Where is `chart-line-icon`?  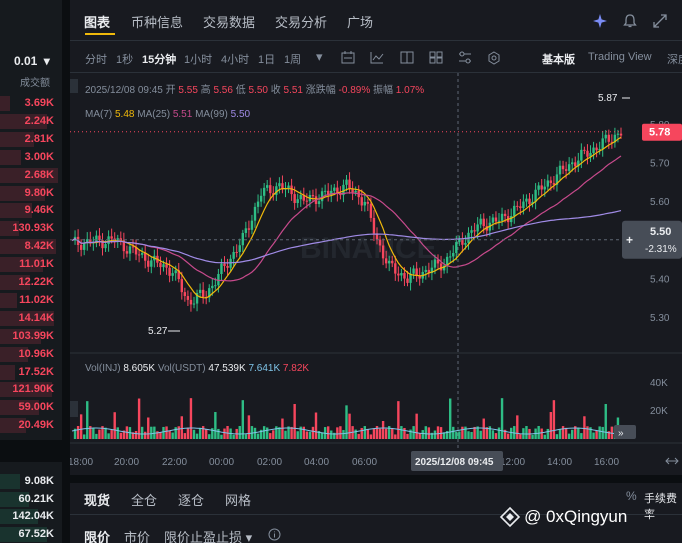 chart-line-icon is located at coordinates (377, 57).